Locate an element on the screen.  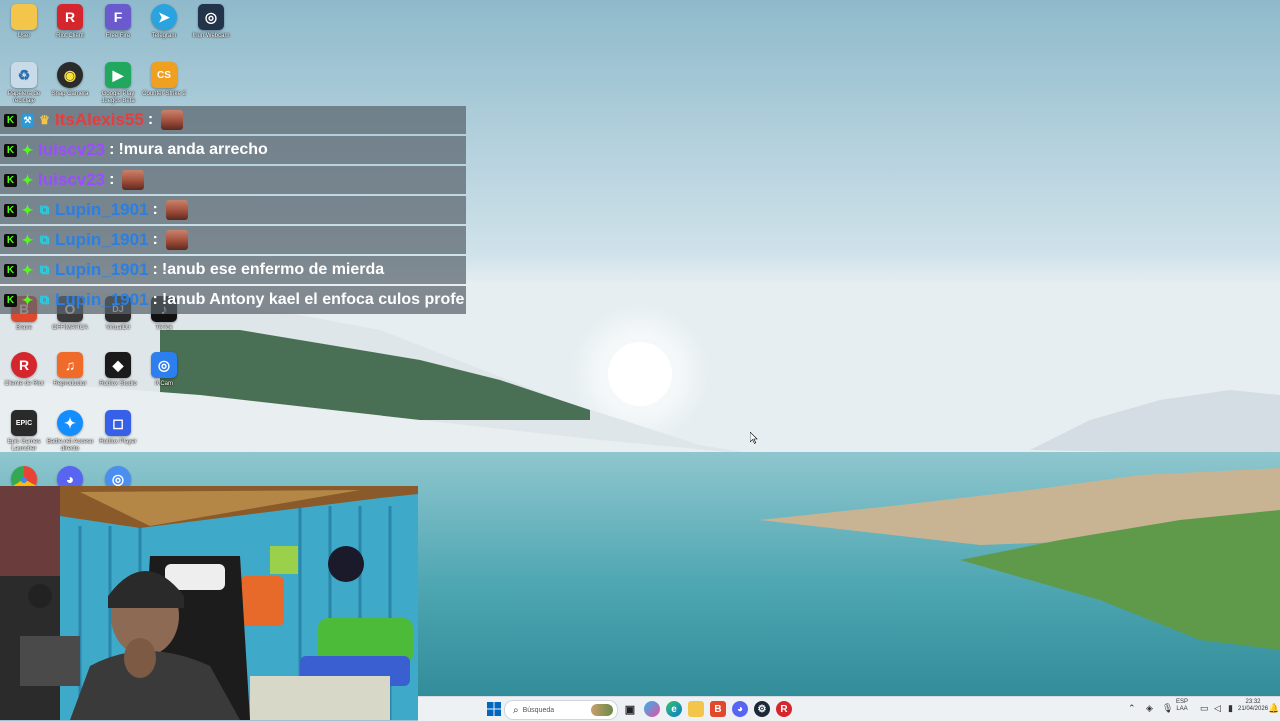
battery-icon: ▮ is located at coordinates (1230, 708).